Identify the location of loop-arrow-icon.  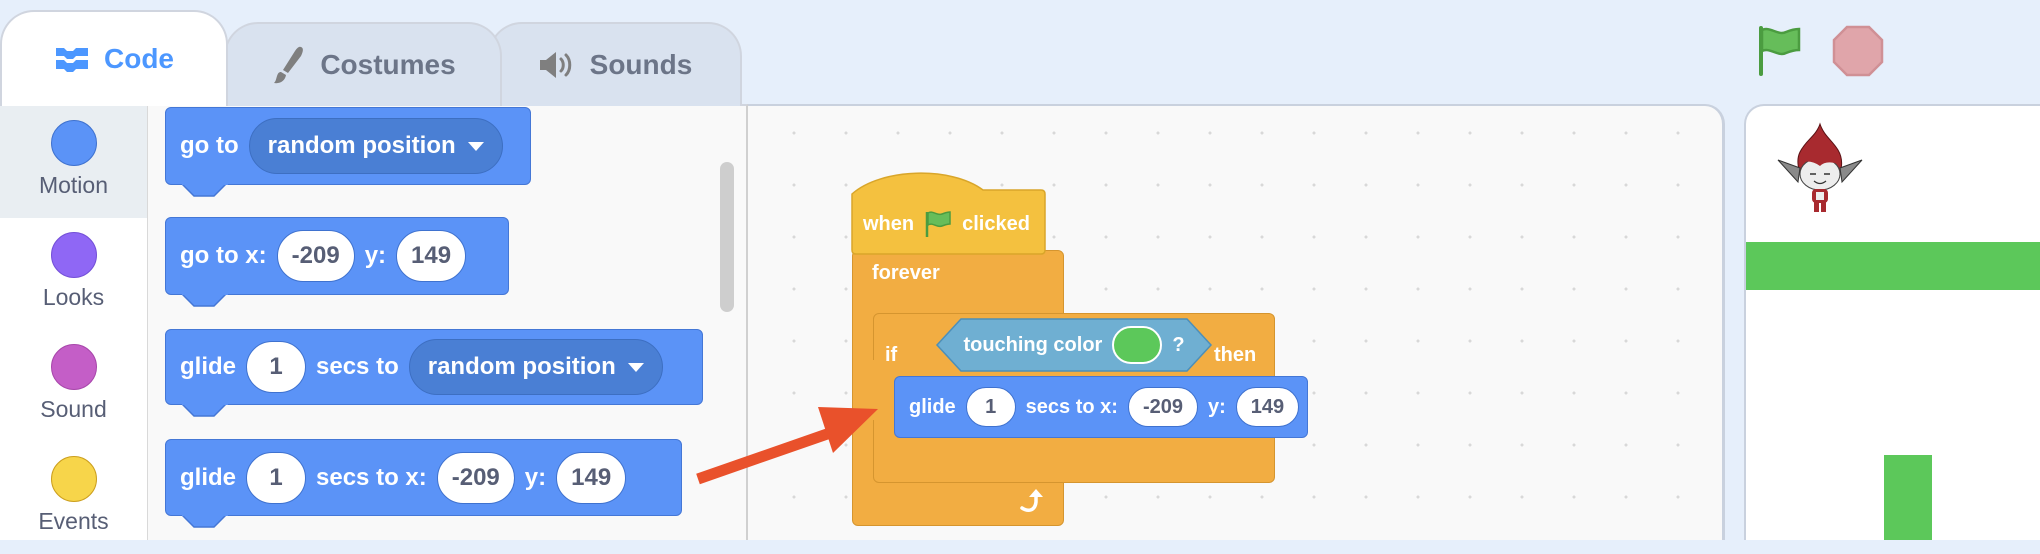
(1031, 500).